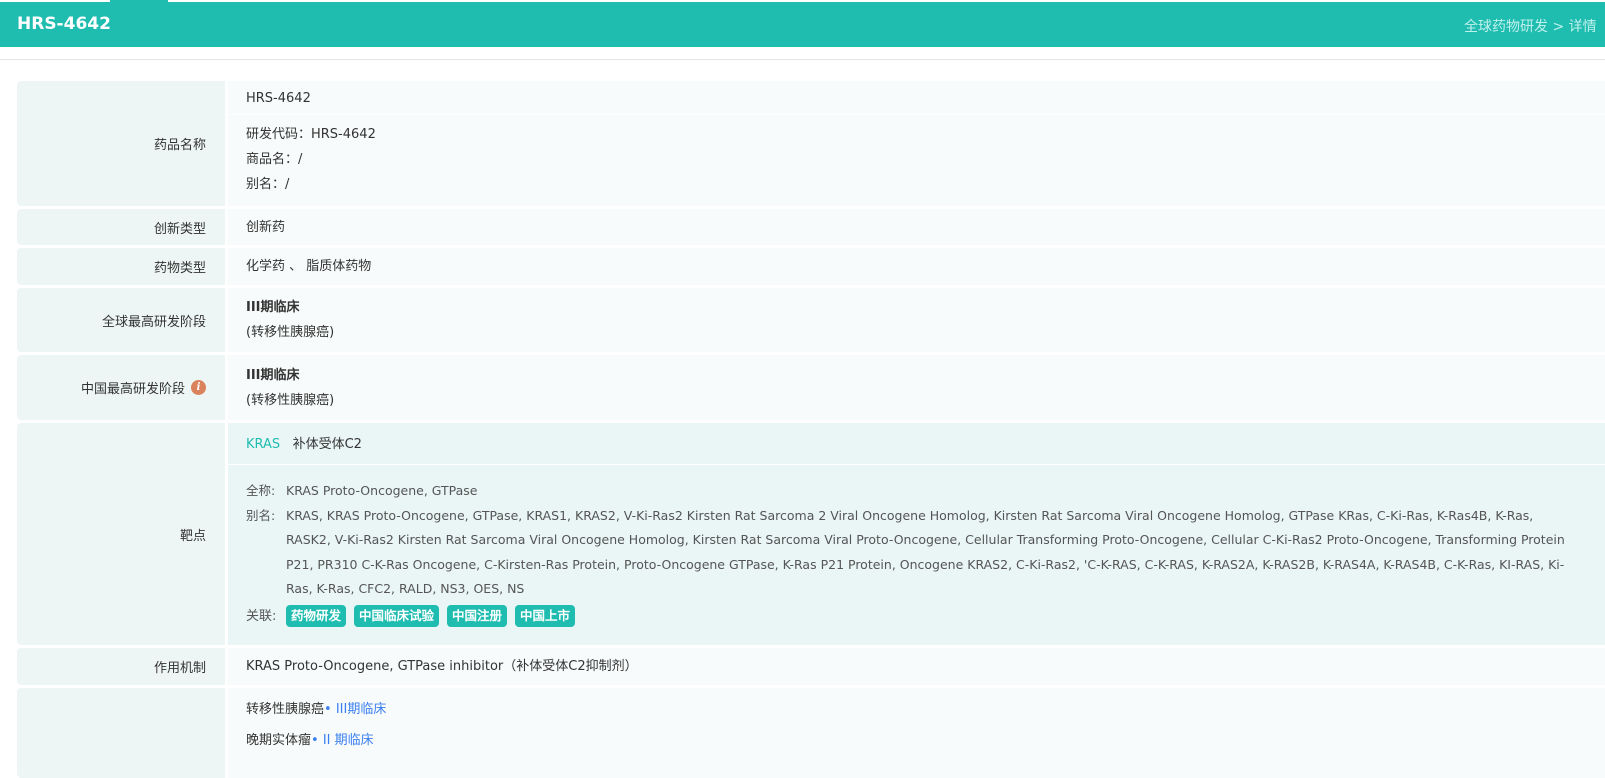 The height and width of the screenshot is (778, 1605). What do you see at coordinates (198, 387) in the screenshot?
I see `info-icon: i` at bounding box center [198, 387].